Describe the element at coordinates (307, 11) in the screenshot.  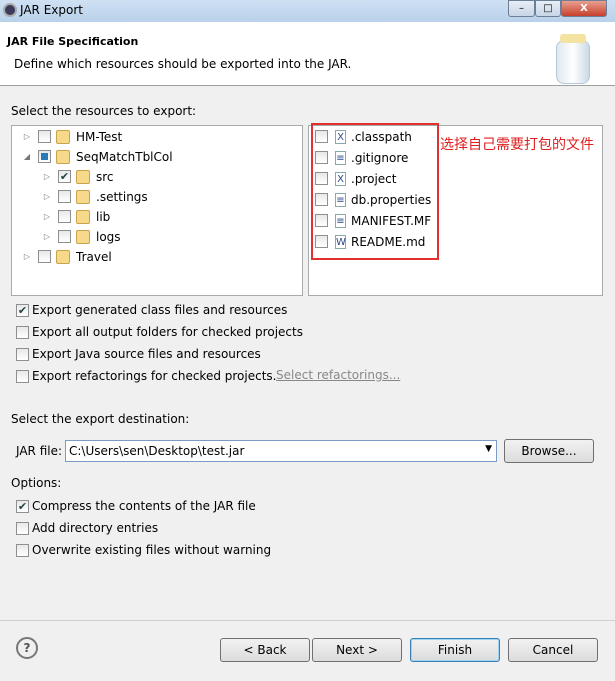
I see `title-bar: JAR Export – □ X` at that location.